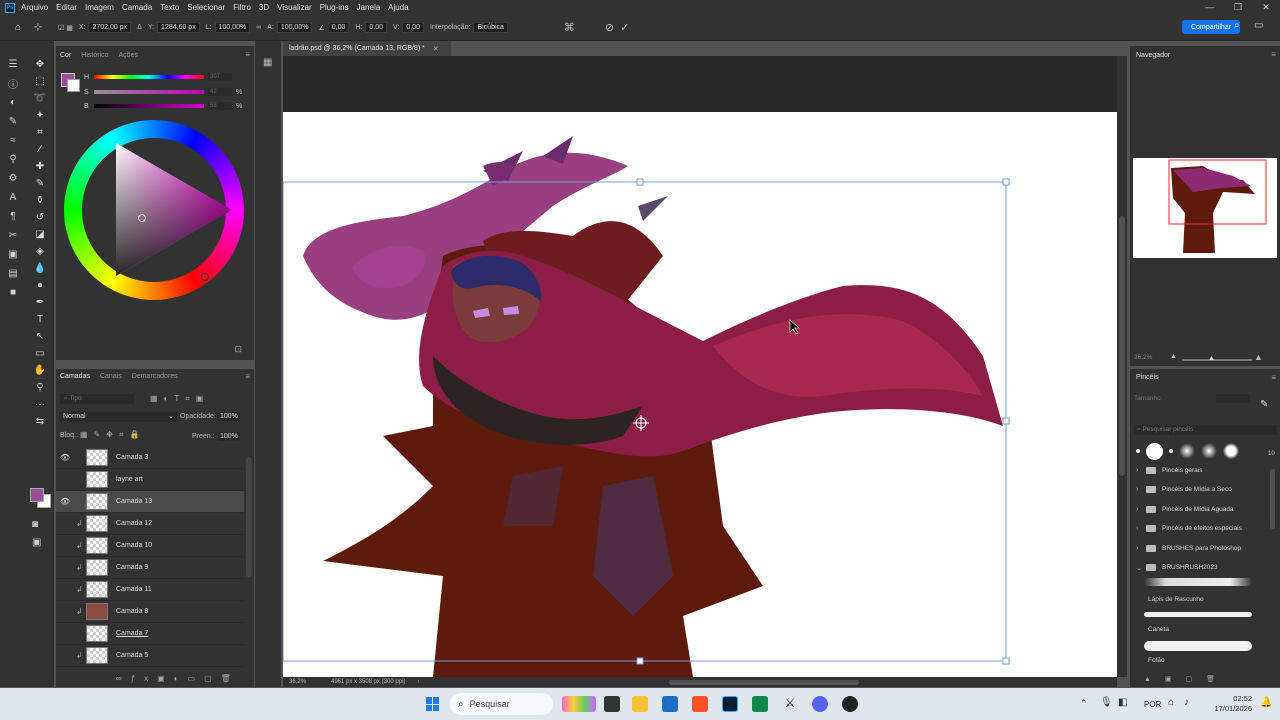 The height and width of the screenshot is (720, 1280). What do you see at coordinates (1203, 470) in the screenshot?
I see `brush-folder: › Pincéis gerais` at bounding box center [1203, 470].